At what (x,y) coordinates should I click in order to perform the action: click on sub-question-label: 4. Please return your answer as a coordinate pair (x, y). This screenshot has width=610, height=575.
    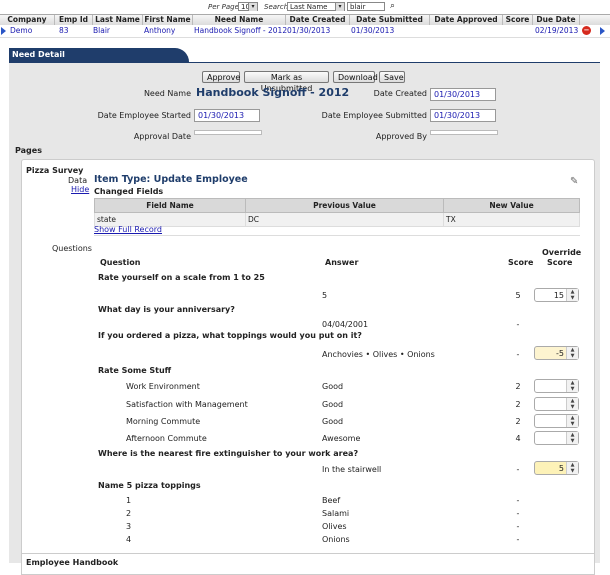
    Looking at the image, I should click on (129, 539).